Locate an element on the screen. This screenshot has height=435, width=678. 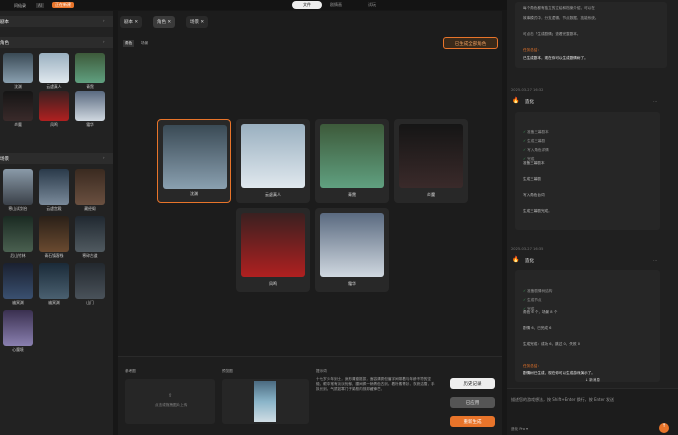
upload-icon: ⇪ is located at coordinates (170, 396).